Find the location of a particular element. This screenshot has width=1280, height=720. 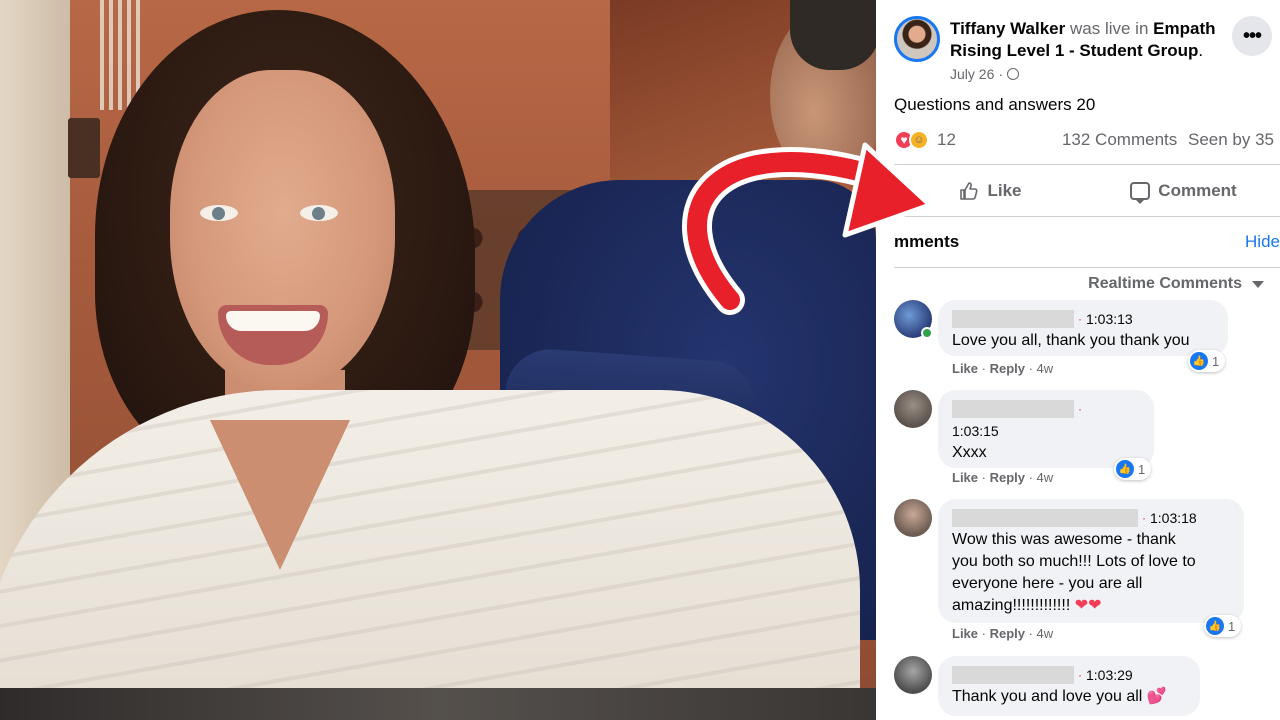

group-privacy-icon is located at coordinates (1013, 74).